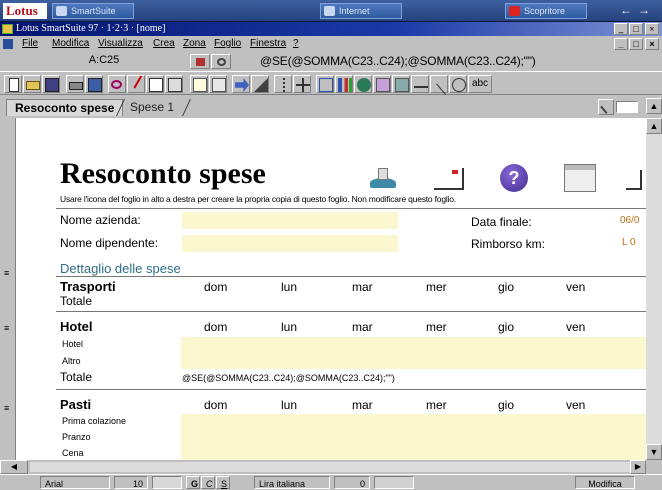 Image resolution: width=662 pixels, height=490 pixels. I want to click on new-file-button, so click(13, 84).